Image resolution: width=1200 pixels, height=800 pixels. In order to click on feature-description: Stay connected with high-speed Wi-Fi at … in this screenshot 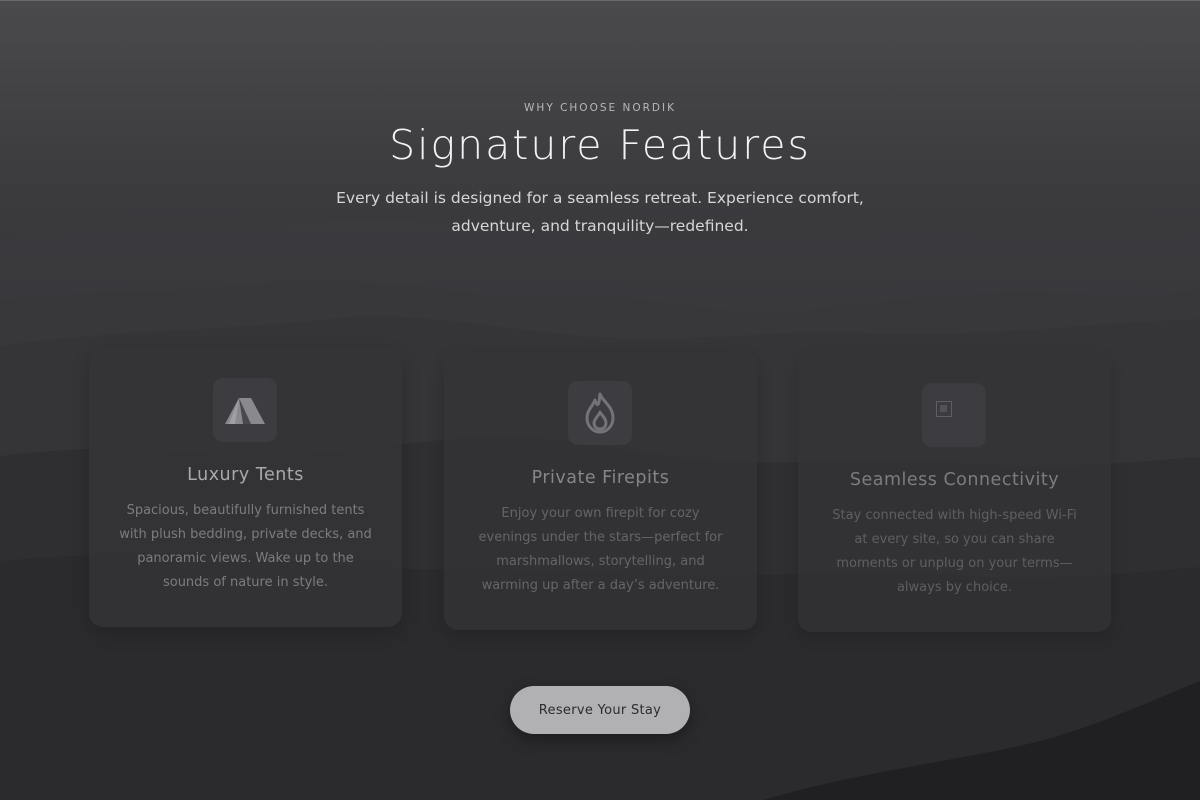, I will do `click(954, 551)`.